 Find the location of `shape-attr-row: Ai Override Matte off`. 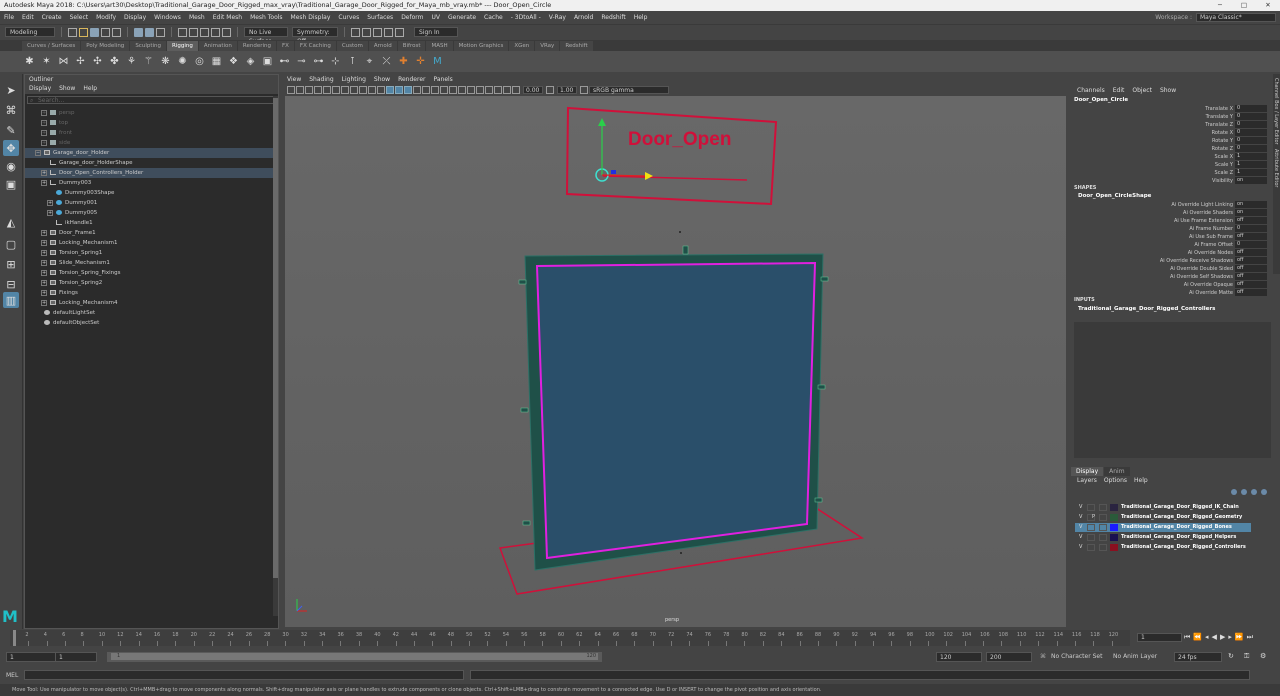

shape-attr-row: Ai Override Matte off is located at coordinates (1171, 293).